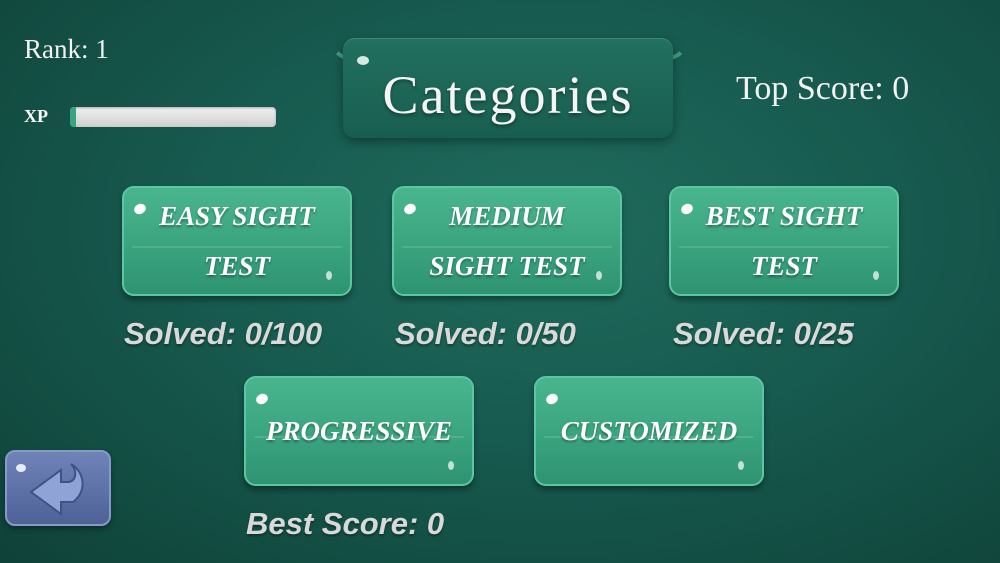  Describe the element at coordinates (173, 117) in the screenshot. I see `xp-progress-bar` at that location.